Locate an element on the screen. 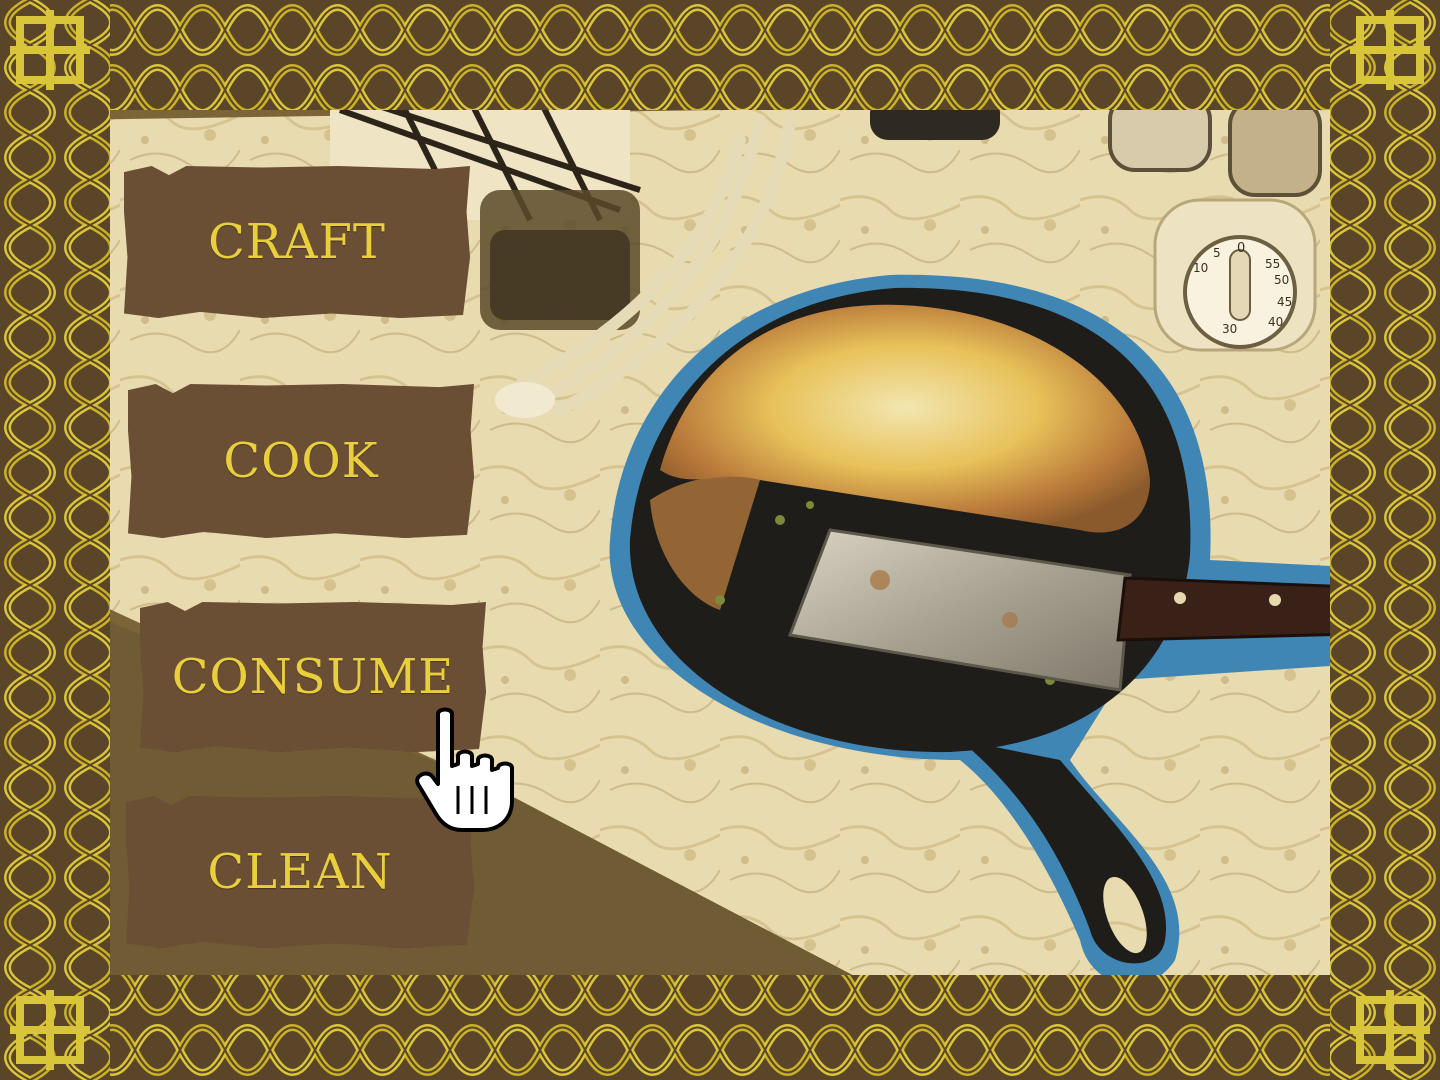  consume-button-label: CONSUME is located at coordinates (313, 677).